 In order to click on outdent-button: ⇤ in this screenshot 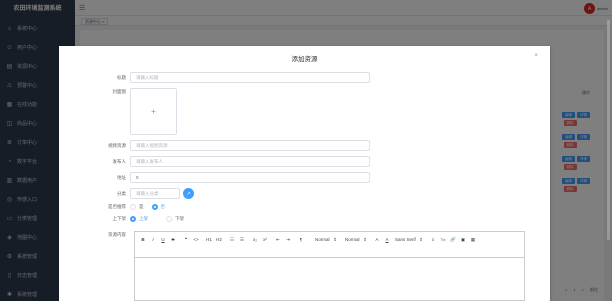, I will do `click(278, 239)`.